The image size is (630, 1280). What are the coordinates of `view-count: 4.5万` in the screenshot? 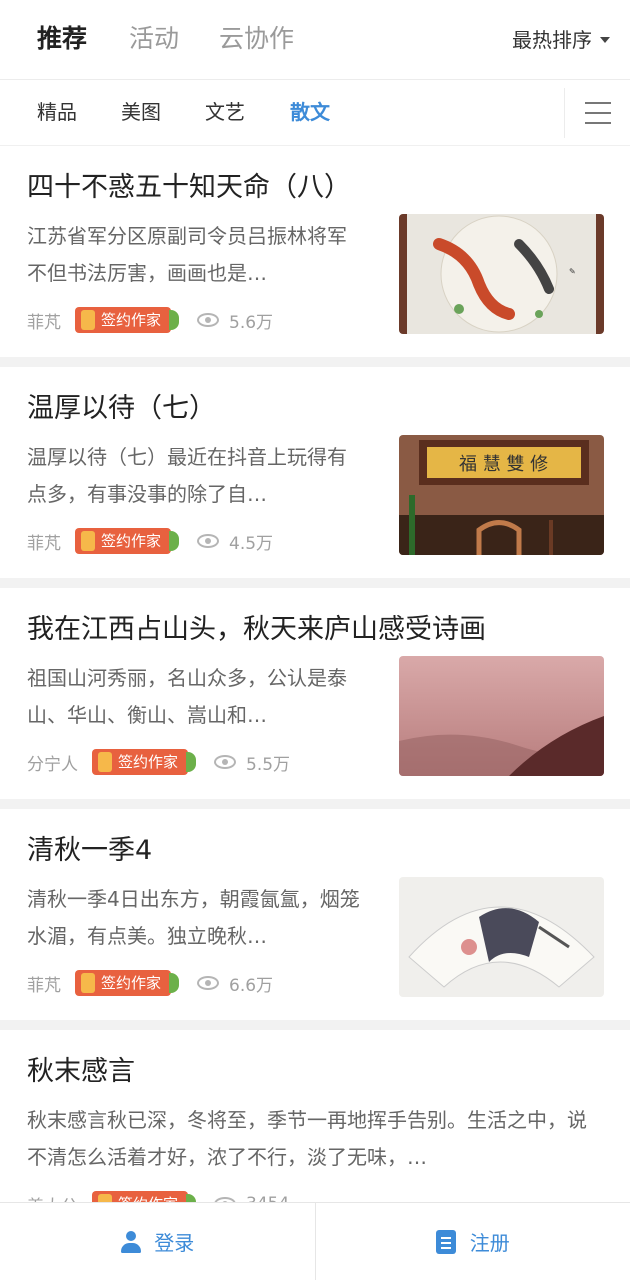 It's located at (235, 541).